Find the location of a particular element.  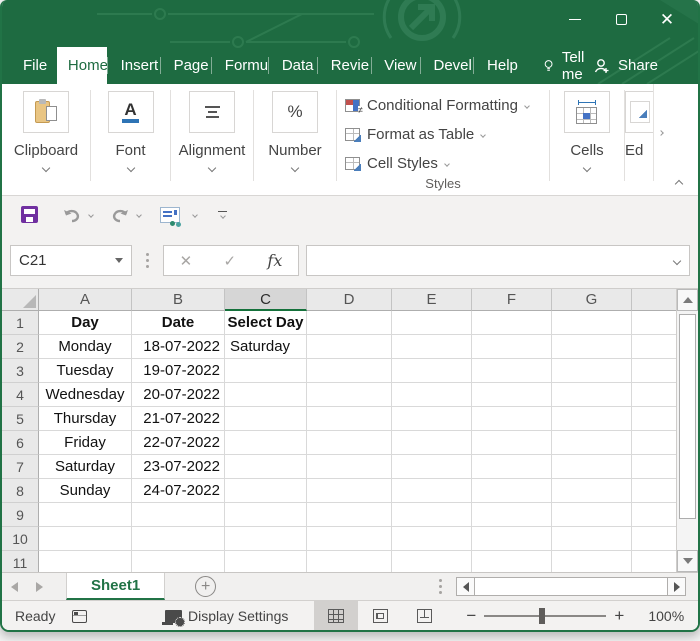

cells-group-button: Cells is located at coordinates (587, 139).